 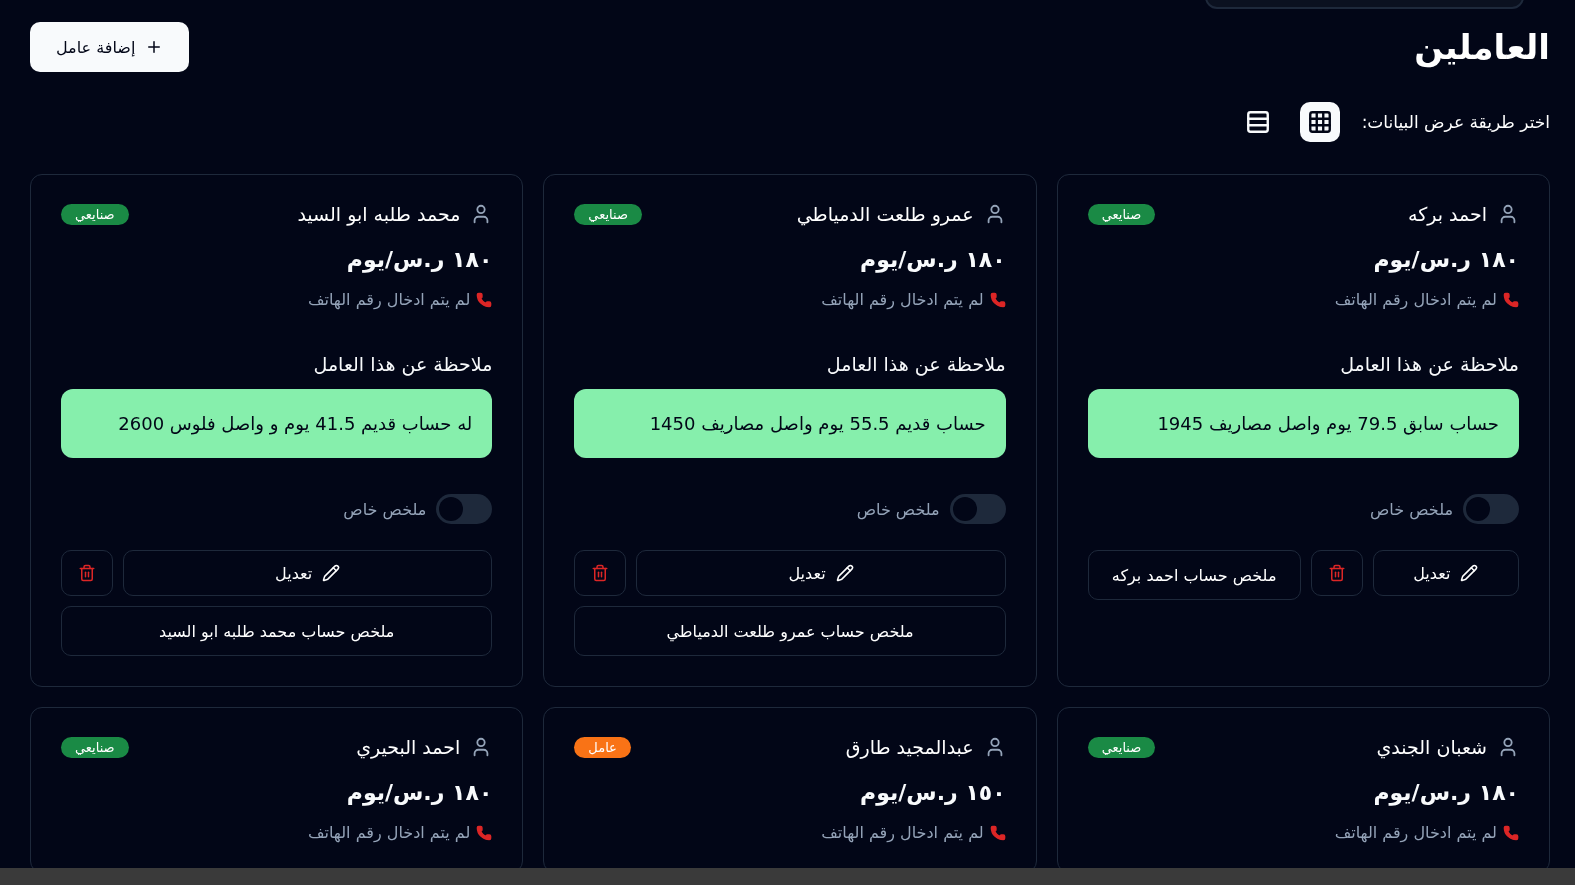 What do you see at coordinates (790, 631) in the screenshot?
I see `account-summary-button: ملخص حساب عمرو طلعت الدمياطي` at bounding box center [790, 631].